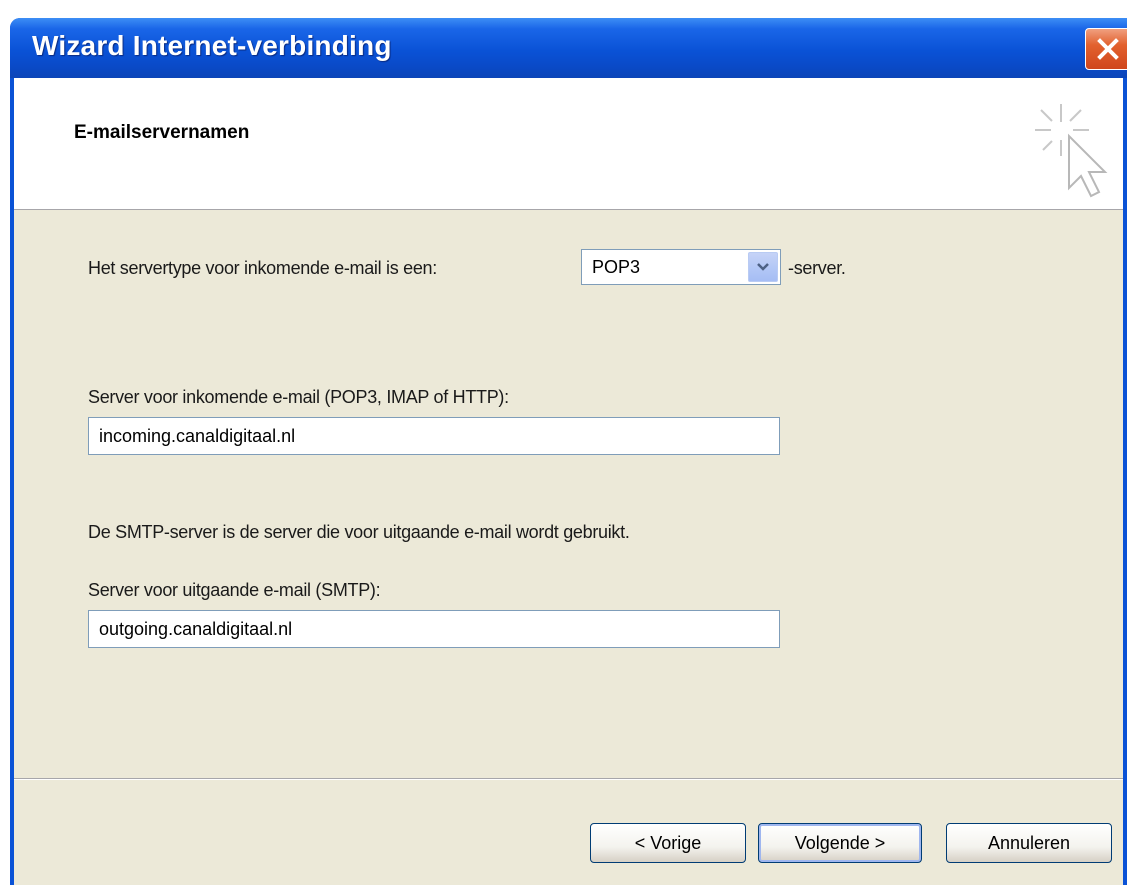 The height and width of the screenshot is (885, 1127). What do you see at coordinates (434, 436) in the screenshot?
I see `incoming-server-input` at bounding box center [434, 436].